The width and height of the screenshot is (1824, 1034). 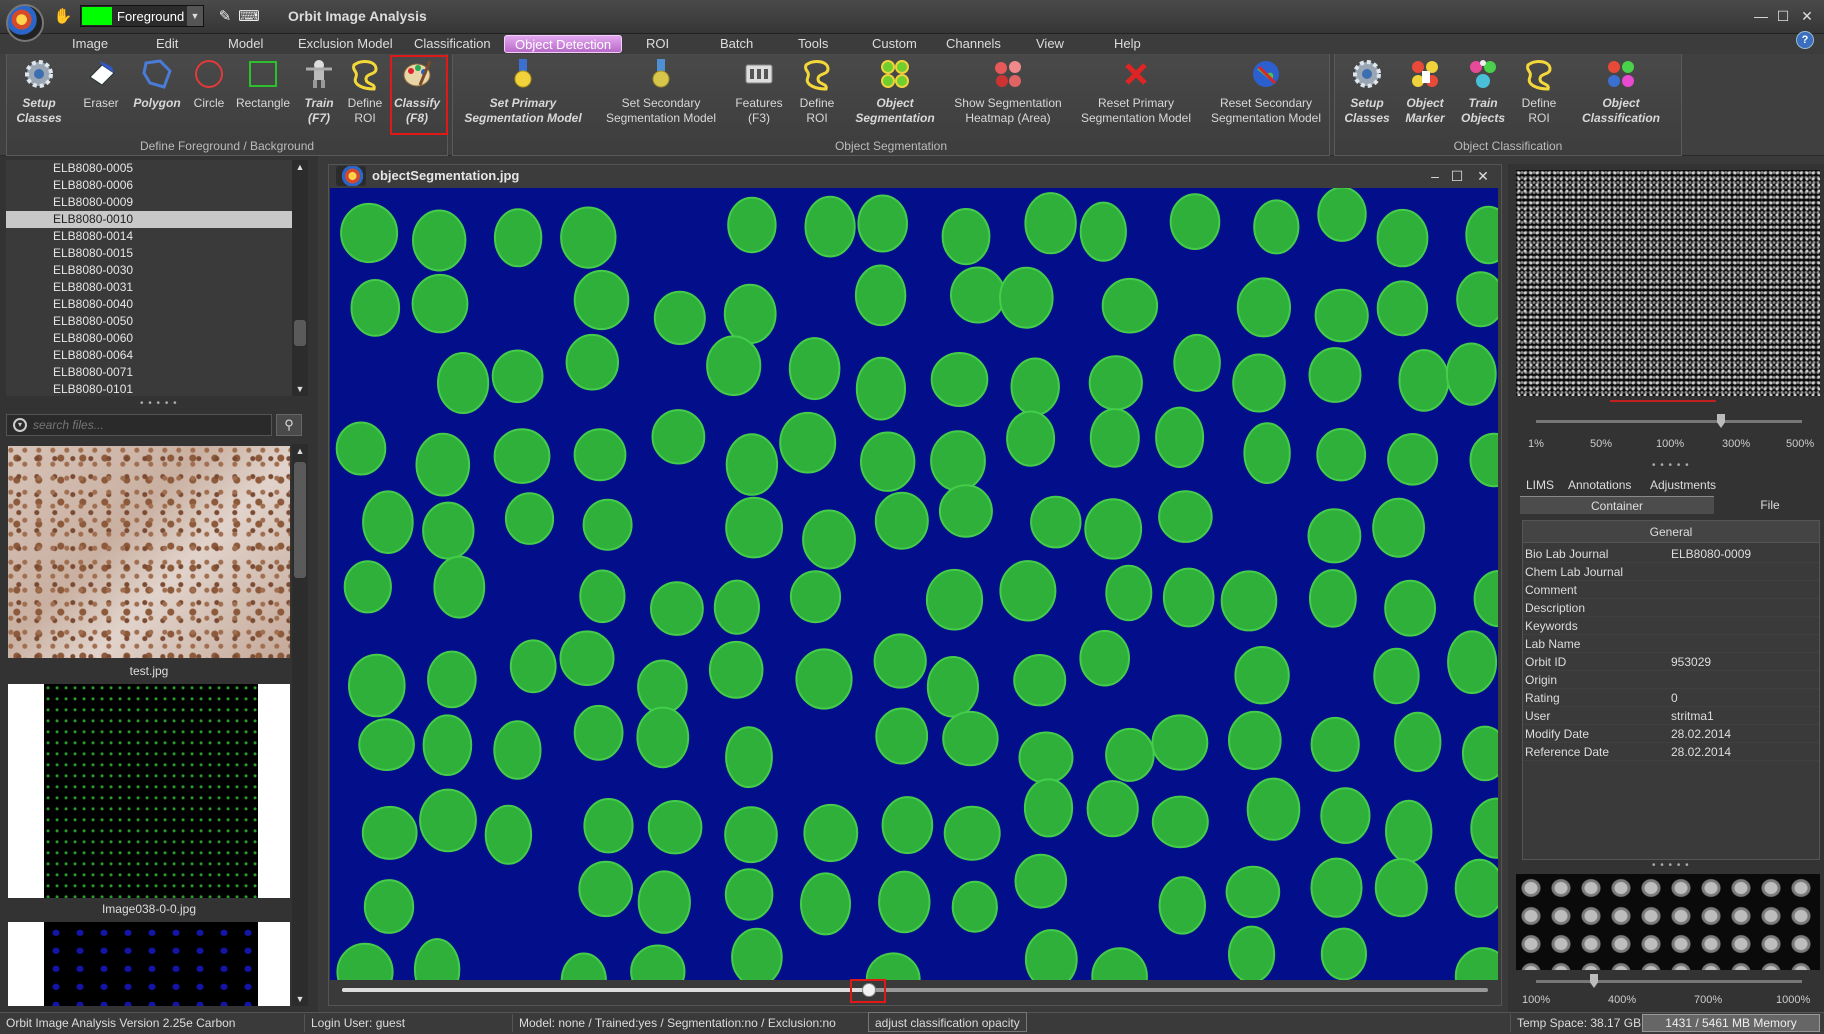 I want to click on file-list-item-selected: ELB8080-0010, so click(x=149, y=219).